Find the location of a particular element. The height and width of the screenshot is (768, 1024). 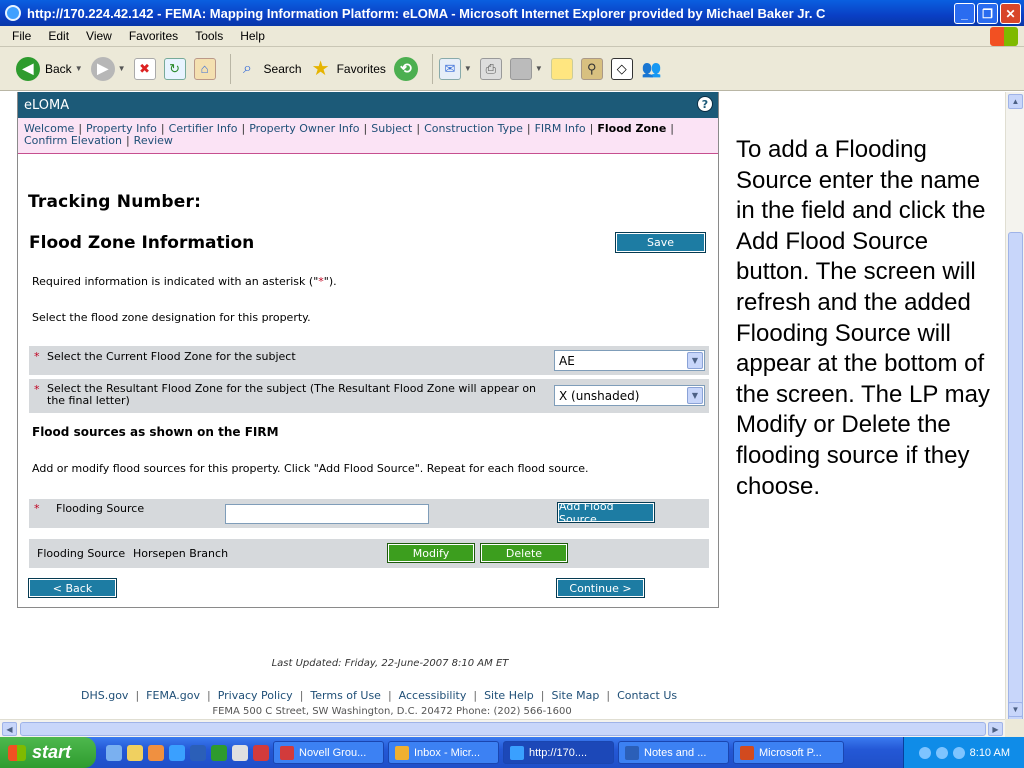

start-button: start is located at coordinates (48, 752).